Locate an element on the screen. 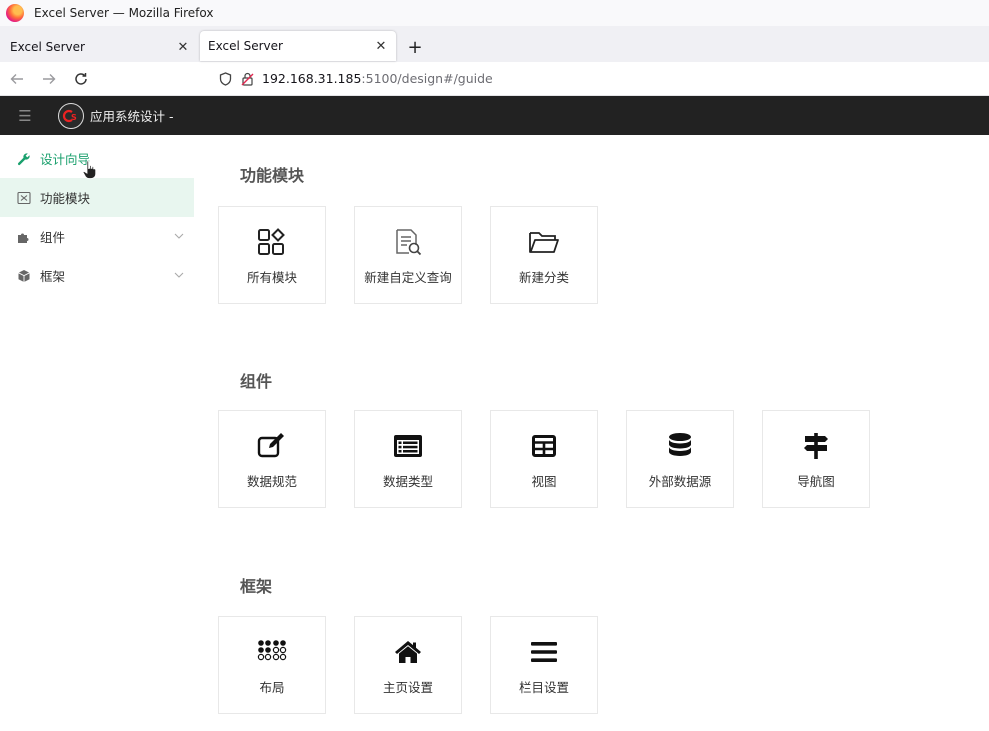 Image resolution: width=989 pixels, height=731 pixels. sidebar-item-label: 框架 is located at coordinates (53, 276).